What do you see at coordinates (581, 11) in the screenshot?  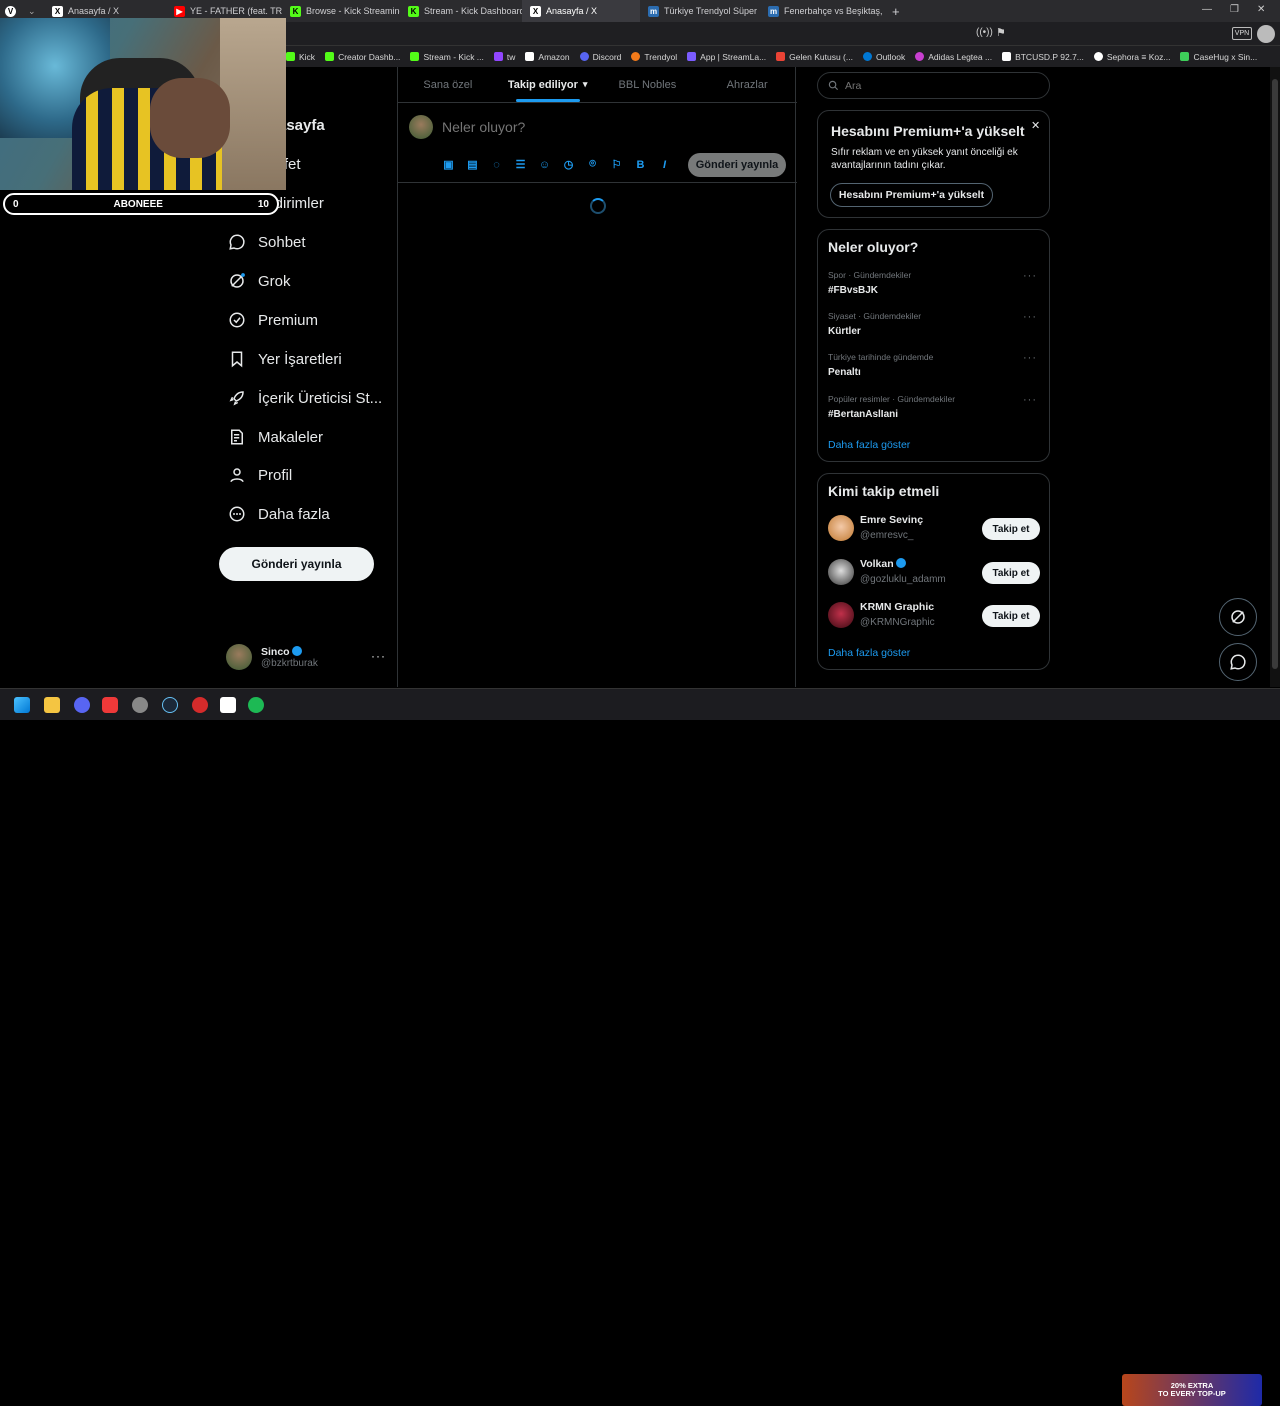 I see `browser-tab-active: X Anasayfa / X` at bounding box center [581, 11].